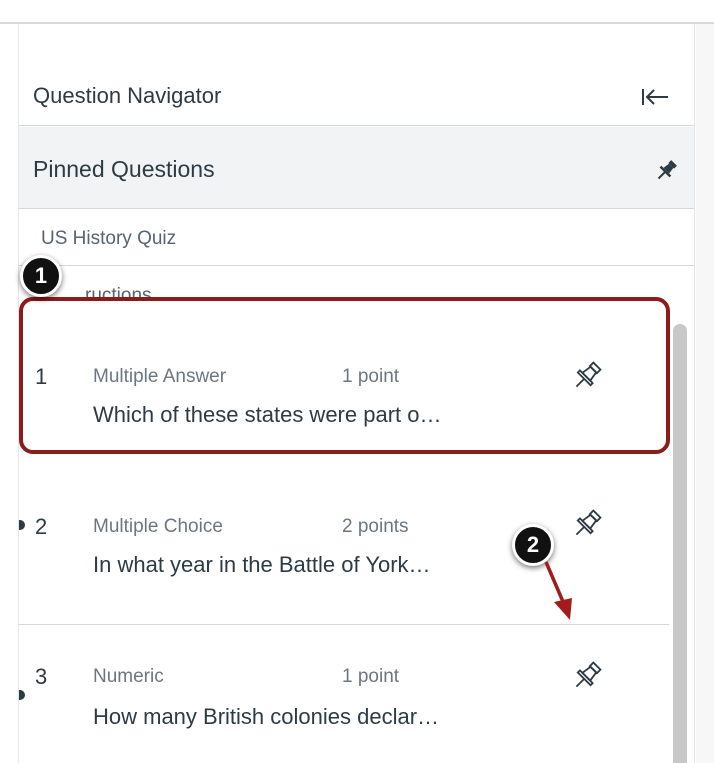  I want to click on pinned-questions-title: Pinned Questions, so click(124, 169).